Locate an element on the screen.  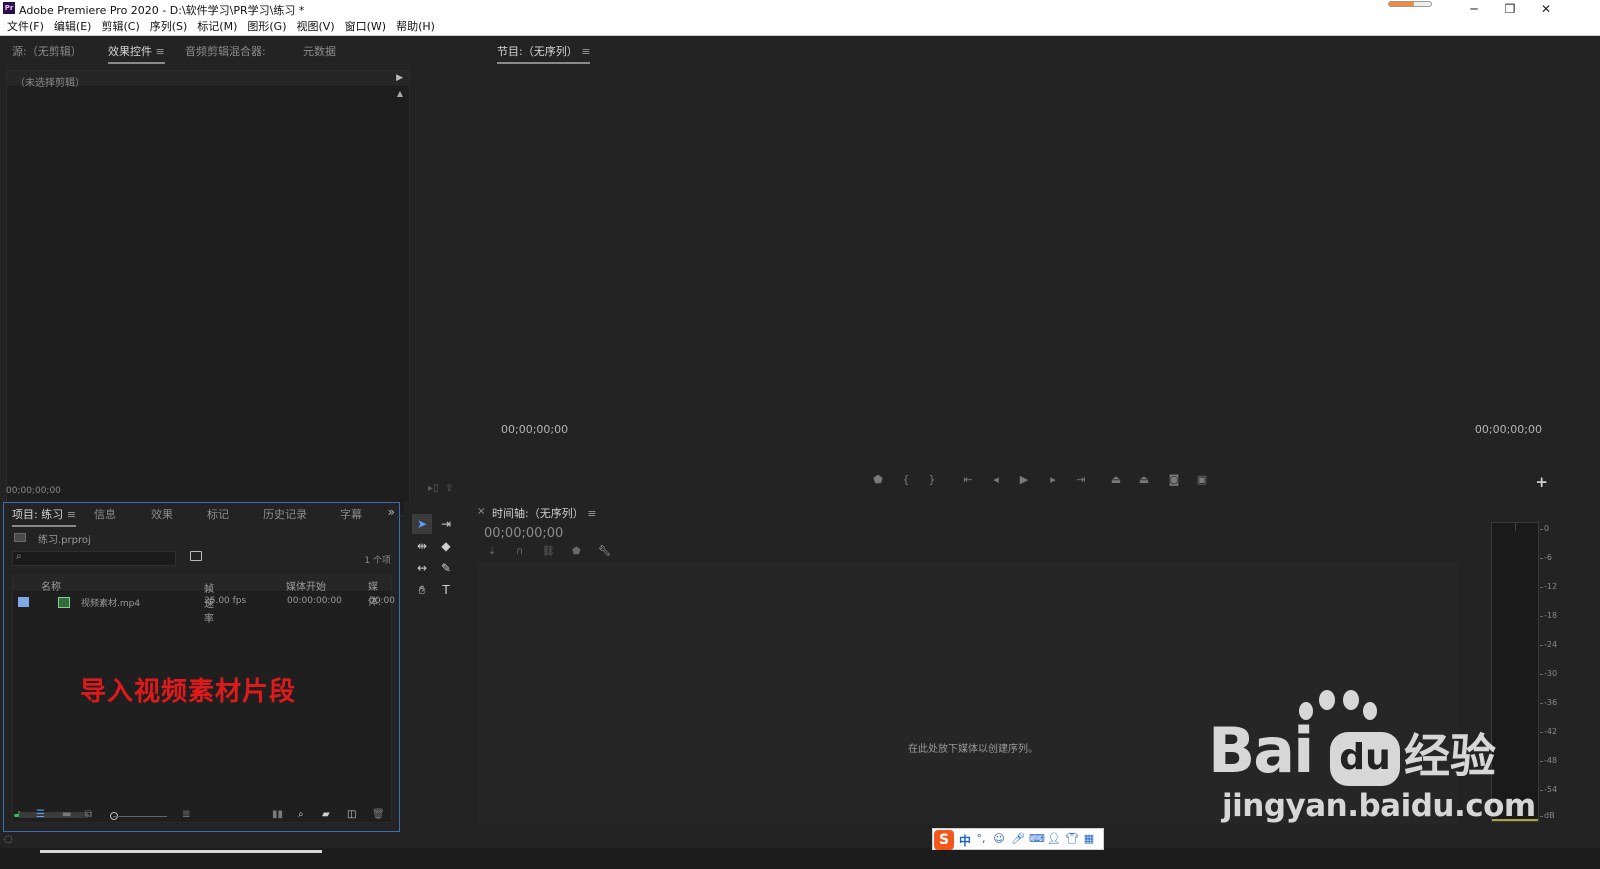
menu-sequence: 序列(S) is located at coordinates (169, 26).